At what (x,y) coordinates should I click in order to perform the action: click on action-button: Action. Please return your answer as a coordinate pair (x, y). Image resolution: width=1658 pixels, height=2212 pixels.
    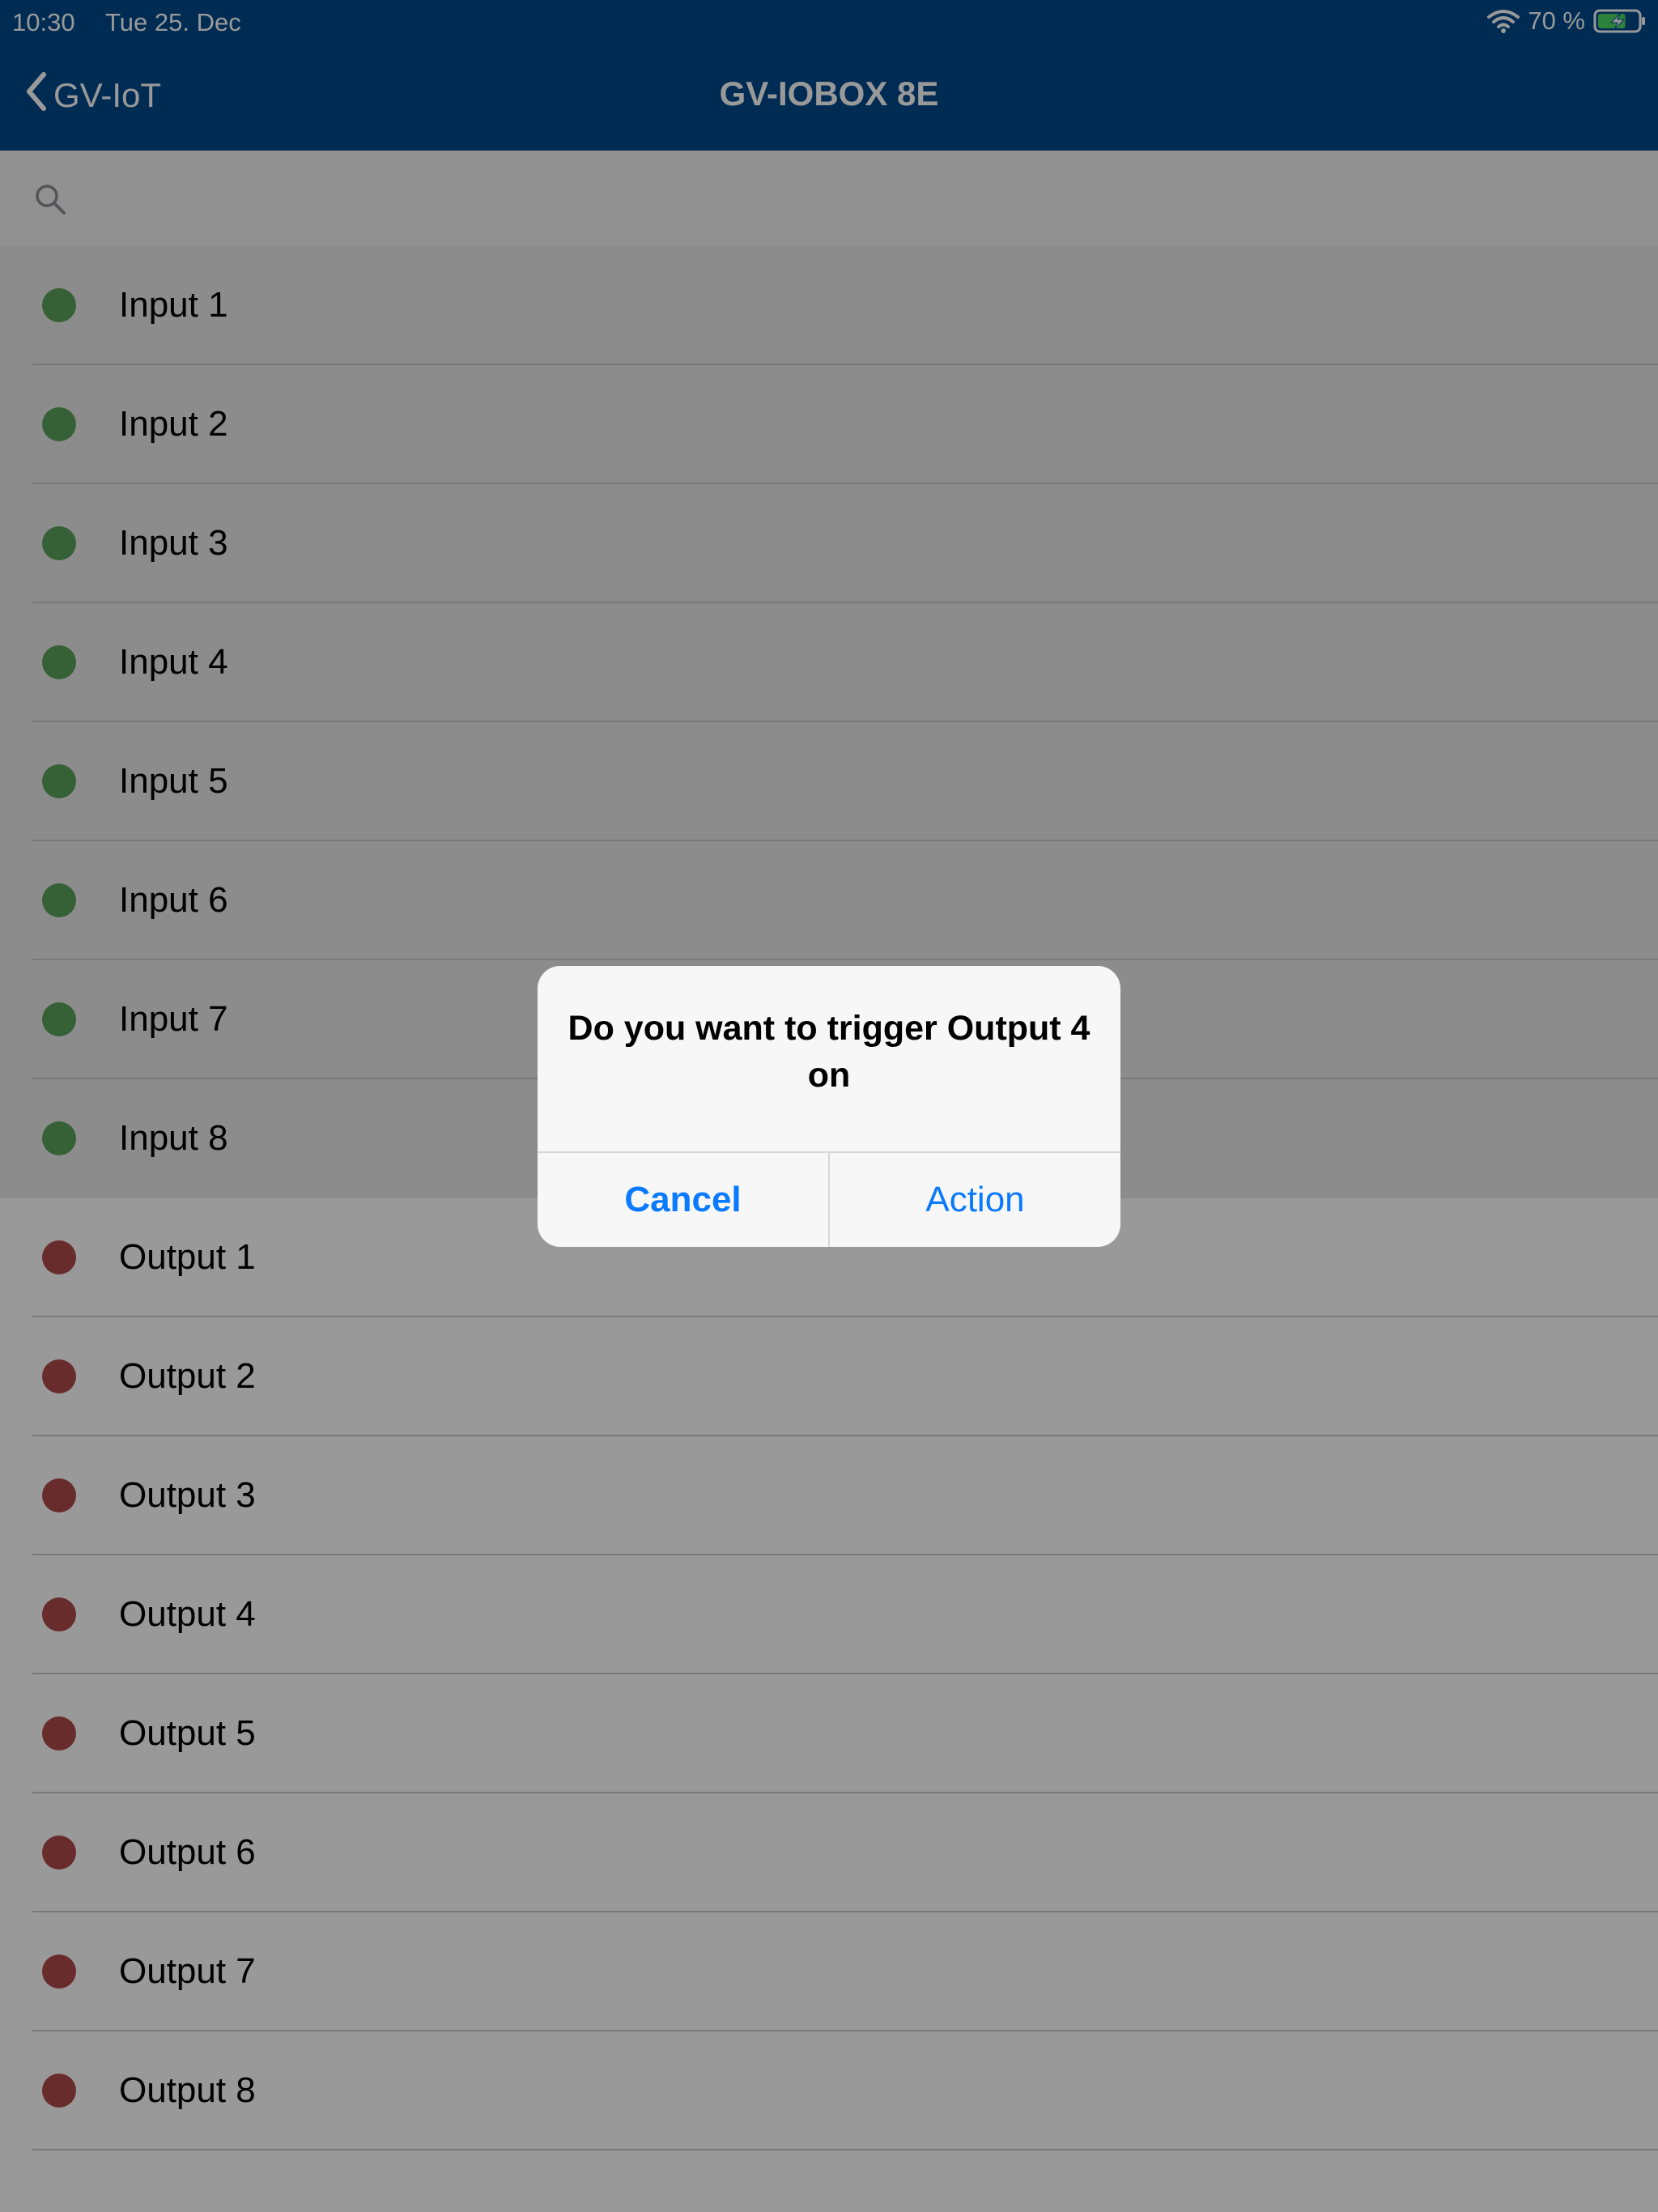
    Looking at the image, I should click on (975, 1200).